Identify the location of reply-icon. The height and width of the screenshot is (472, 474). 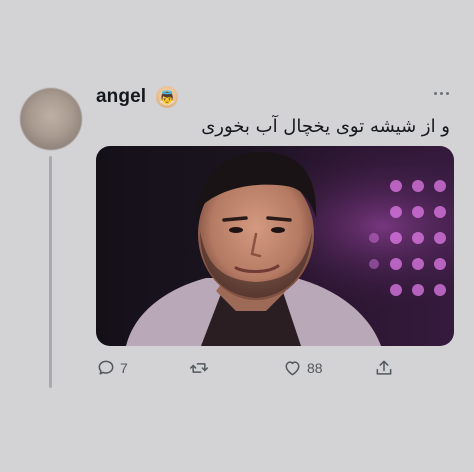
(106, 367).